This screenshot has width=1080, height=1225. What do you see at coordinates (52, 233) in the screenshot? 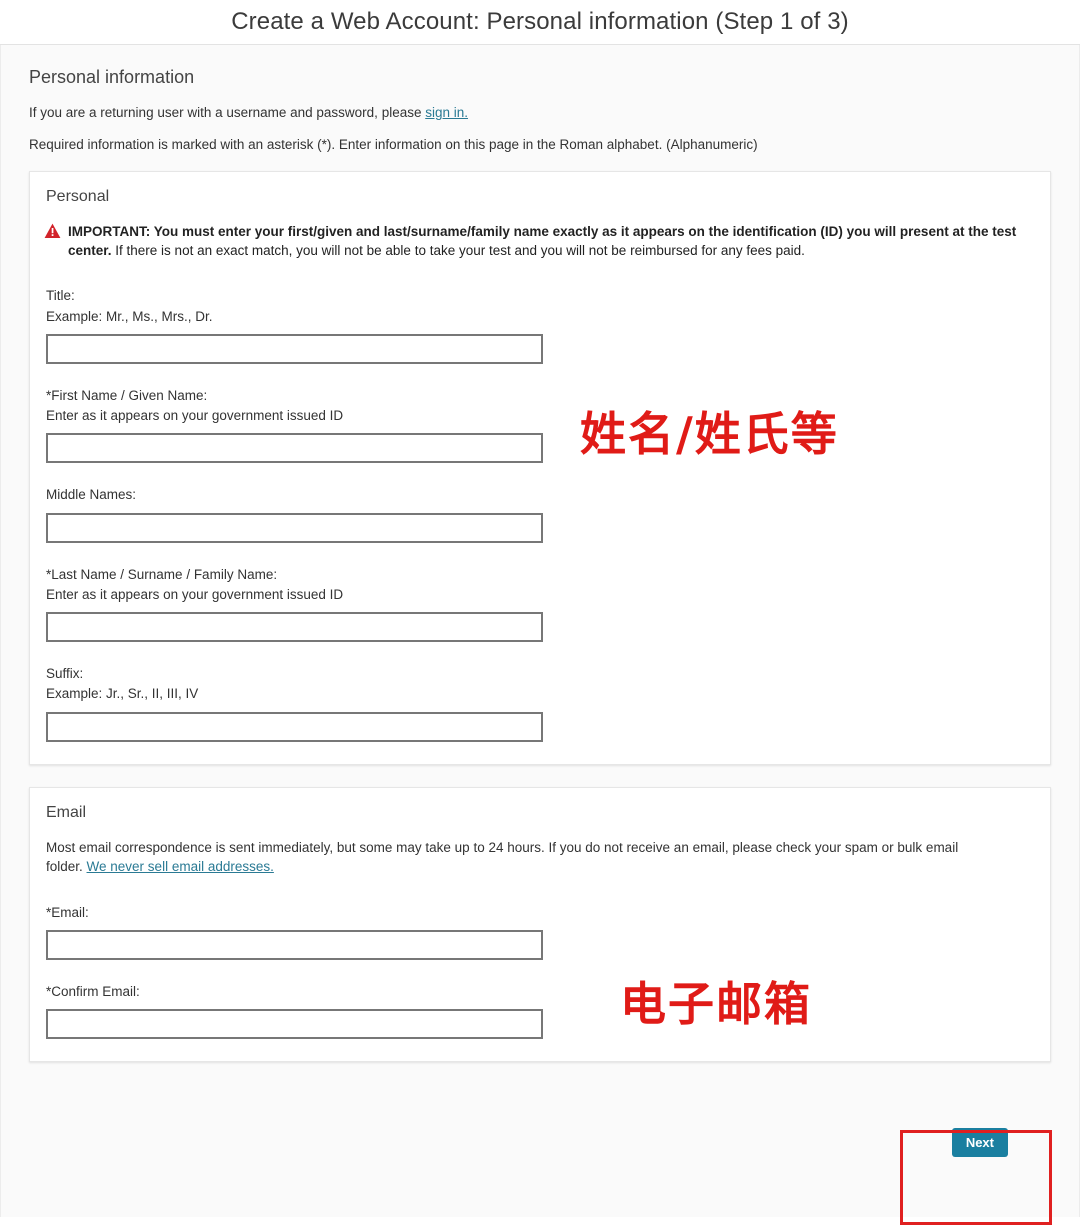
I see `warning-triangle-icon` at bounding box center [52, 233].